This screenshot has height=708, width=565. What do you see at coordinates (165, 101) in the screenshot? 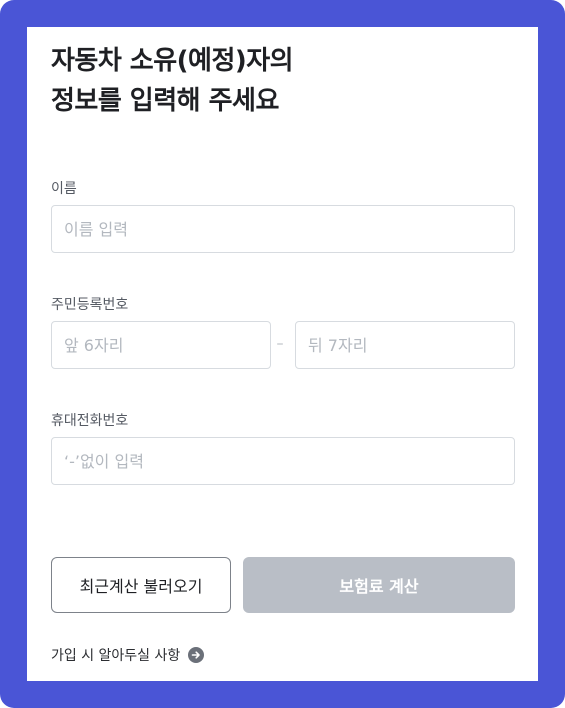
I see `title-line-2: 정보를 입력해 주세요` at bounding box center [165, 101].